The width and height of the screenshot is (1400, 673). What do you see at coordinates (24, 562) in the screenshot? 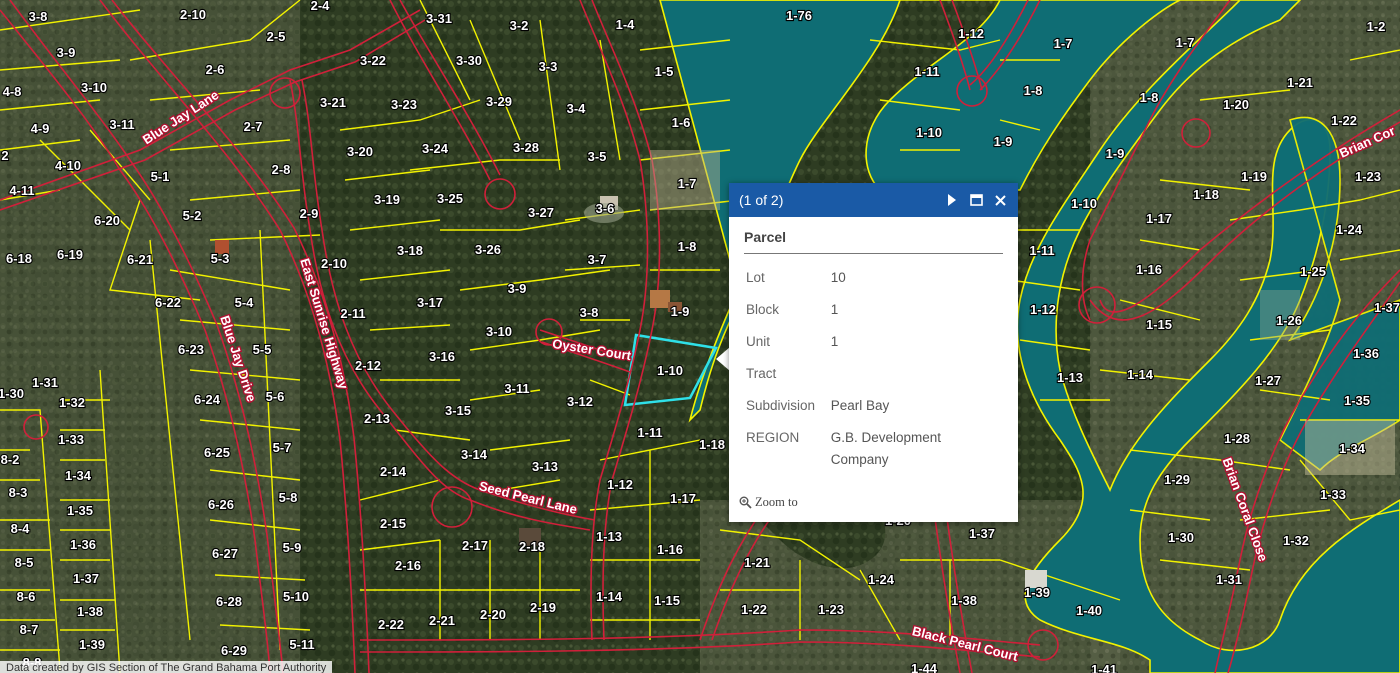
I see `lot-label: 8-5` at bounding box center [24, 562].